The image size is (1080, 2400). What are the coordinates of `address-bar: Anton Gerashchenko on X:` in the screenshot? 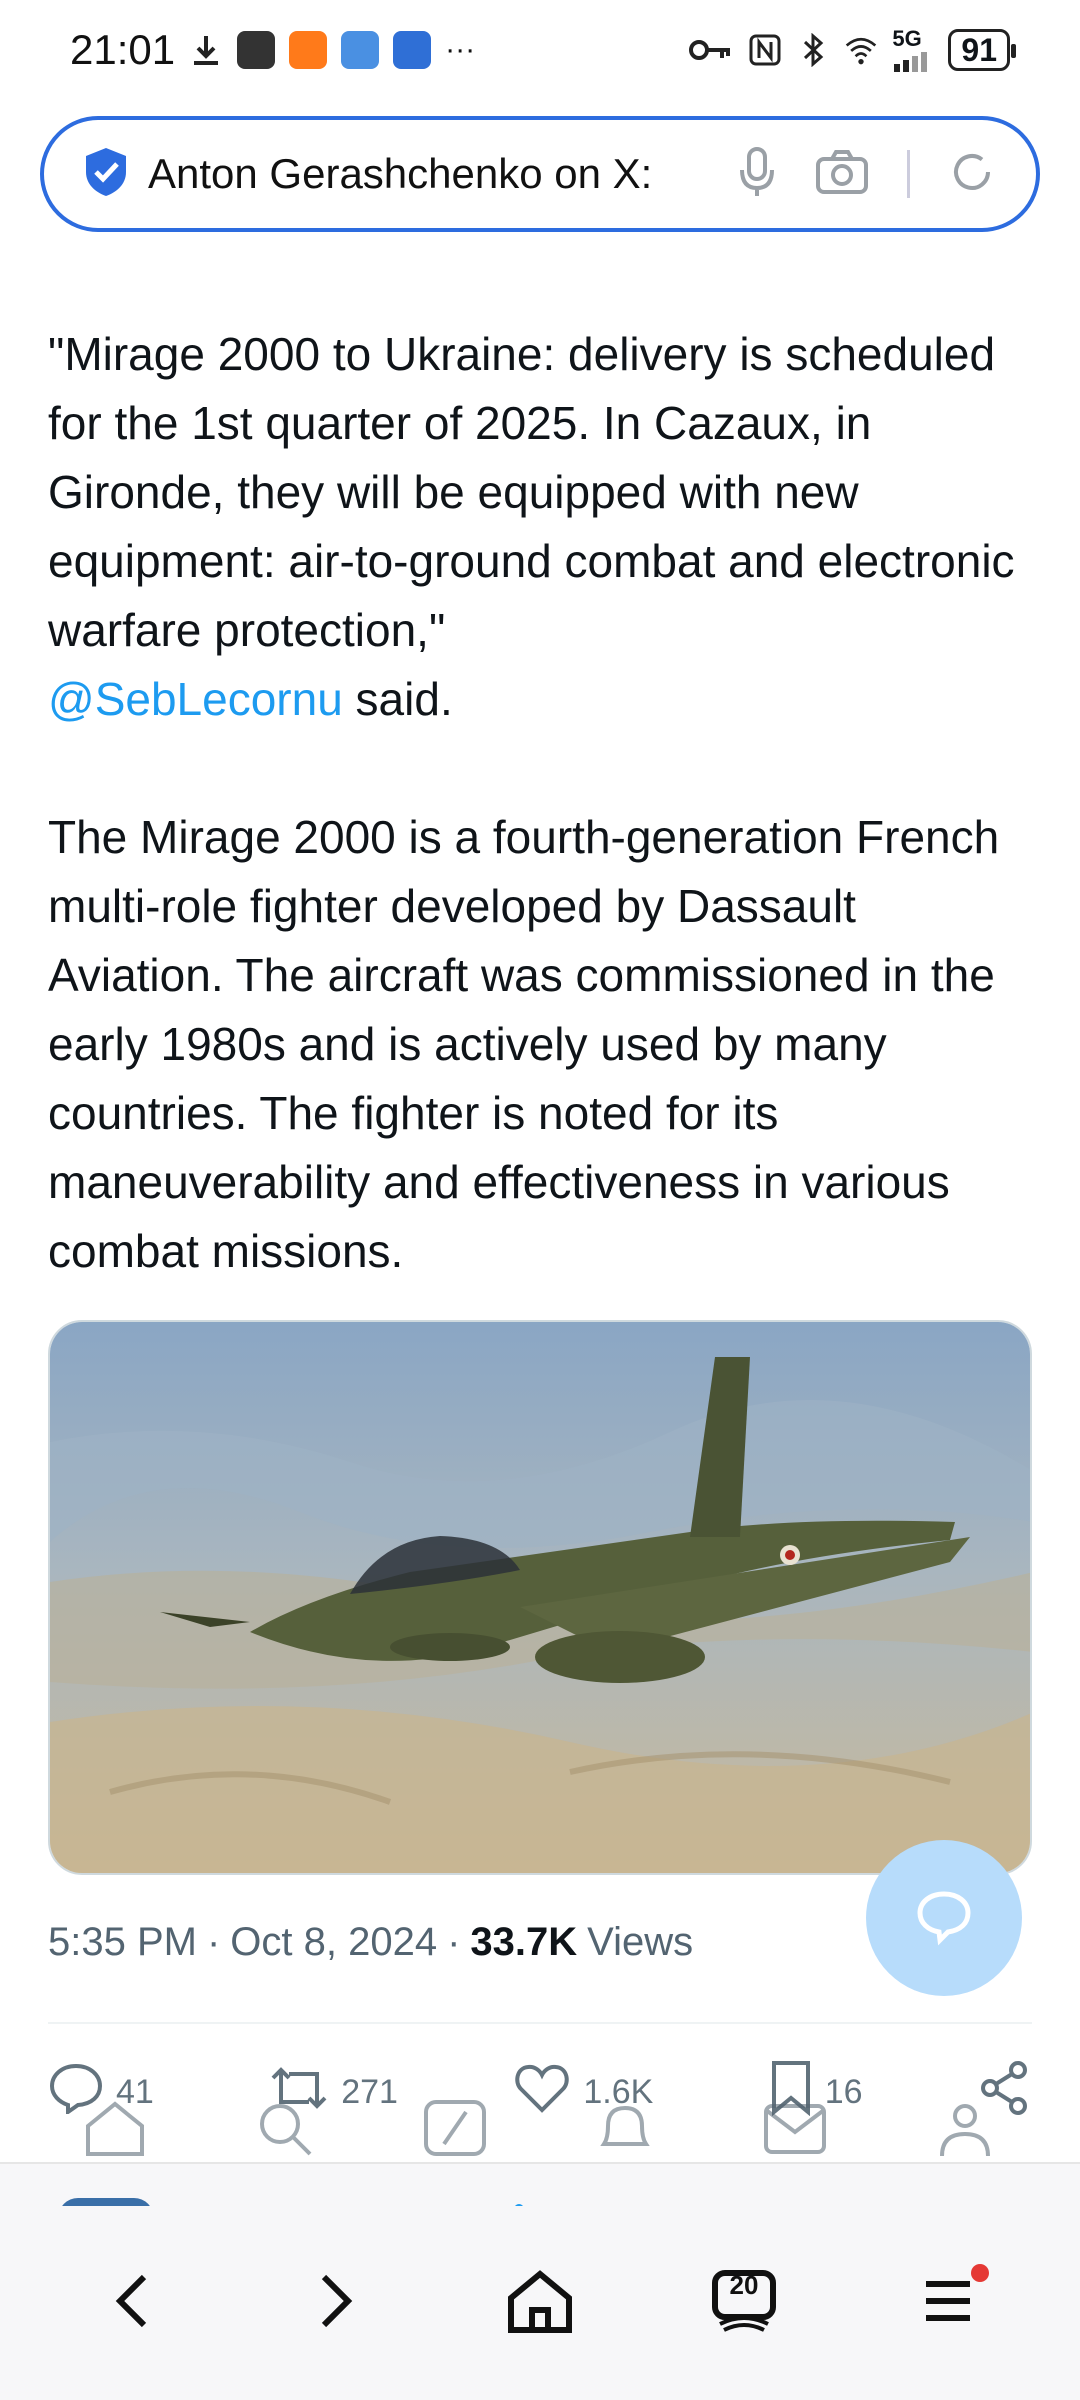 It's located at (540, 174).